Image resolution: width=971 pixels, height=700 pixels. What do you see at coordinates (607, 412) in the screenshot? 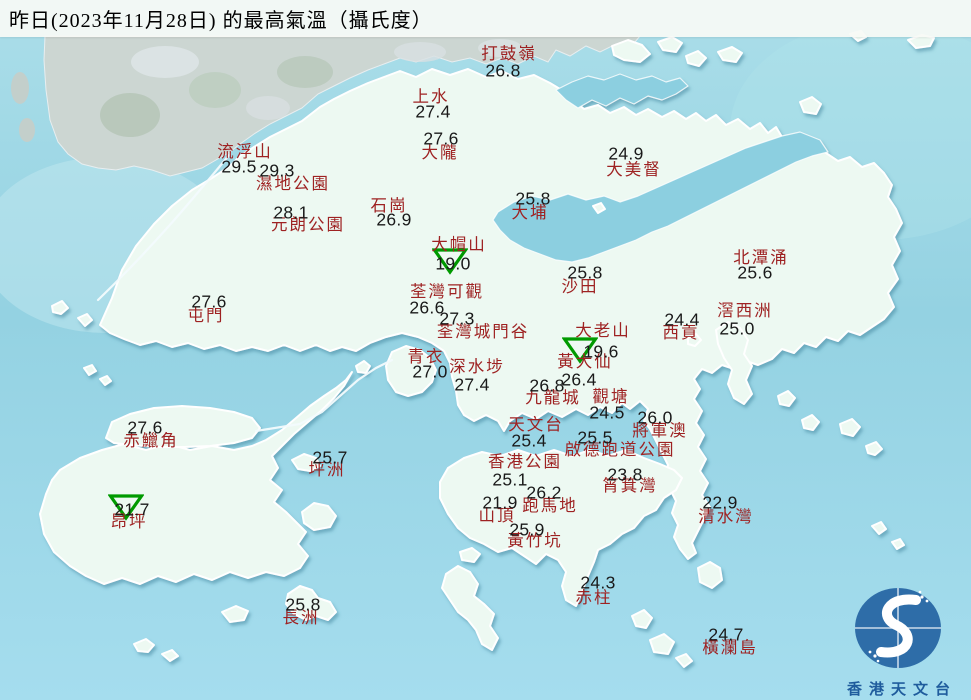
I see `station-temperature: 24.5` at bounding box center [607, 412].